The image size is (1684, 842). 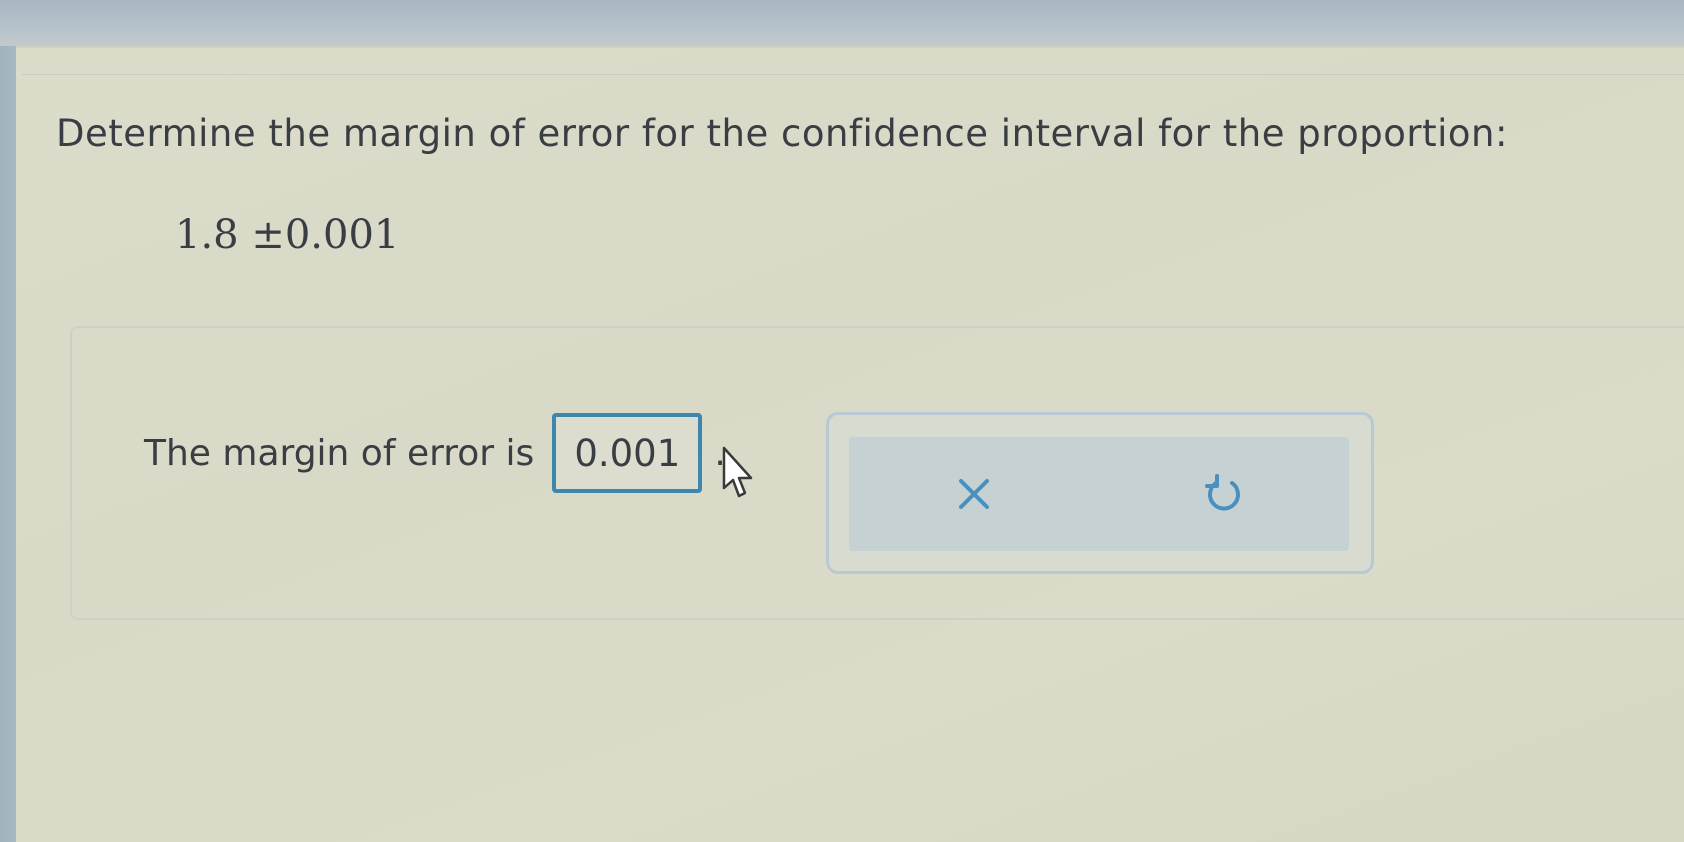 I want to click on close-icon, so click(x=974, y=494).